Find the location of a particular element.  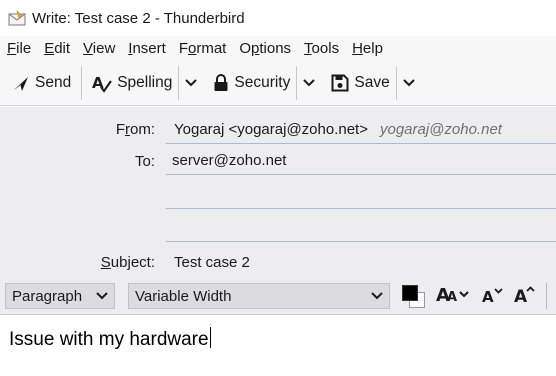

send-label: Send is located at coordinates (53, 82).